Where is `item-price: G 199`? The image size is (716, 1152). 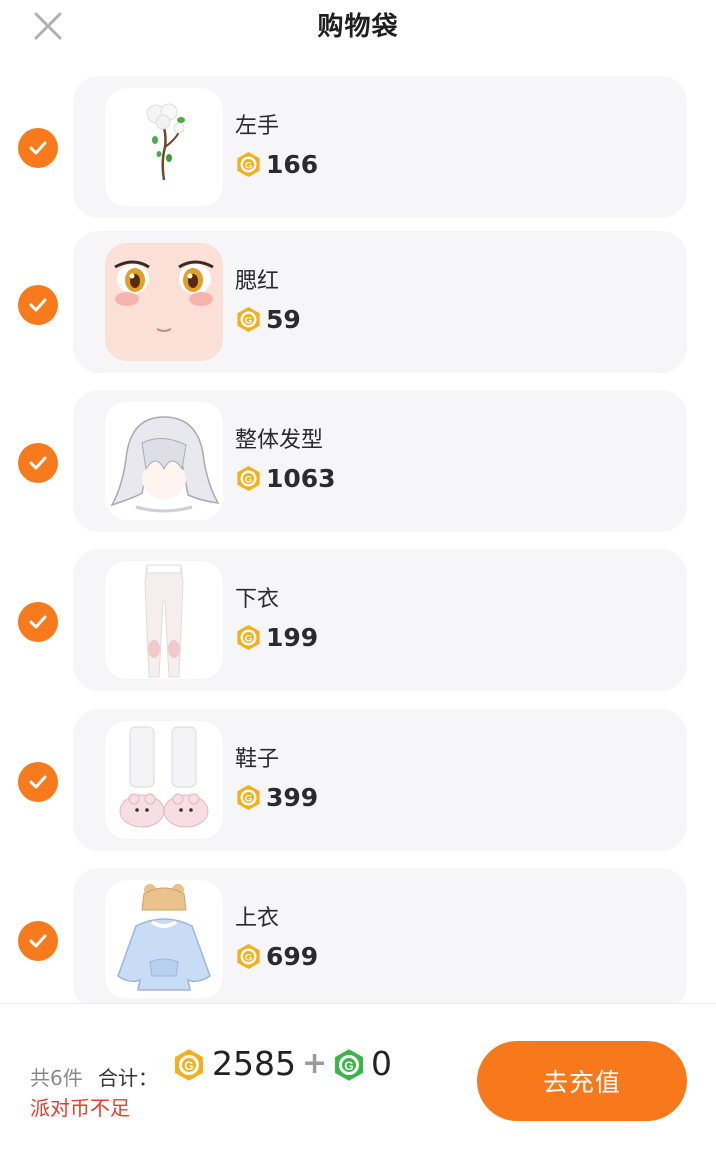 item-price: G 199 is located at coordinates (276, 637).